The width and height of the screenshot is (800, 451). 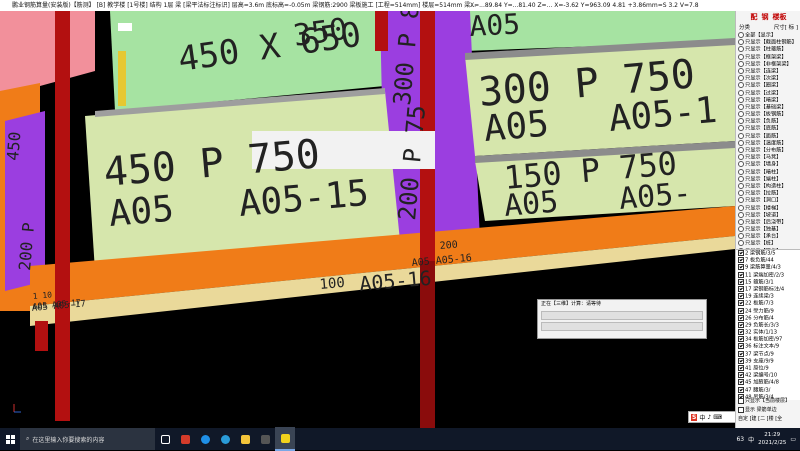 What do you see at coordinates (768, 346) in the screenshot?
I see `layer-item: 36 标注文本/9` at bounding box center [768, 346].